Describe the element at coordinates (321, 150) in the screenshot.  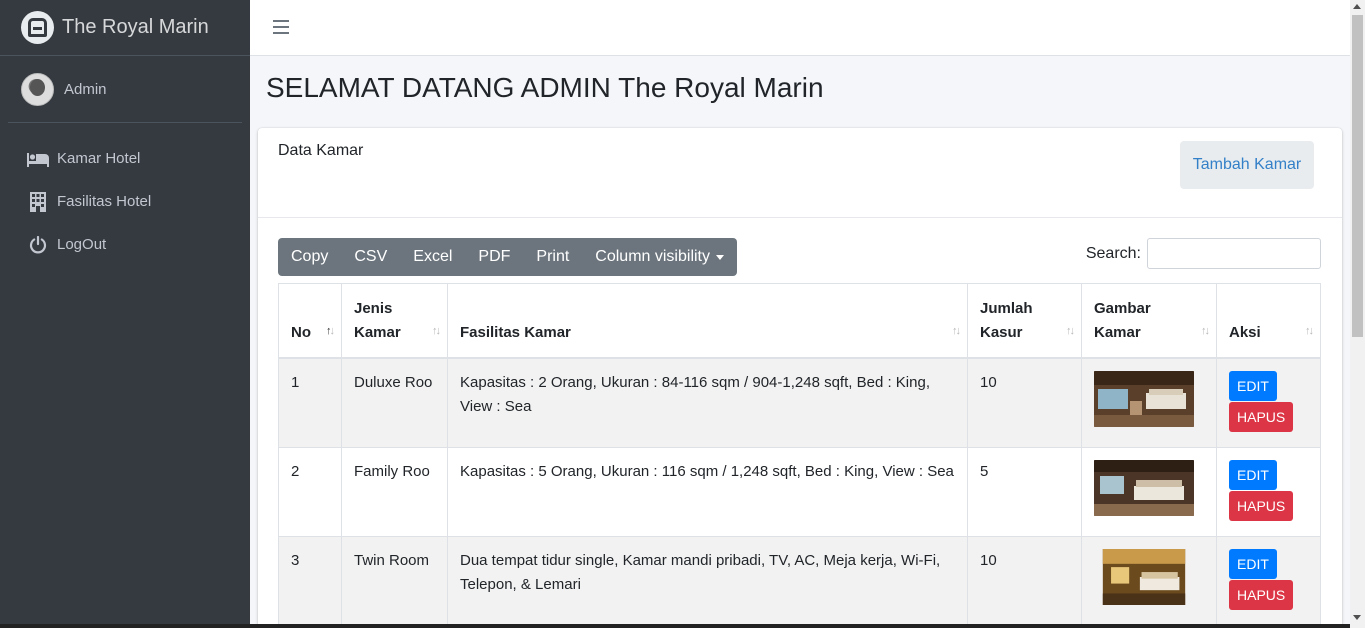
I see `card-title: Data Kamar` at that location.